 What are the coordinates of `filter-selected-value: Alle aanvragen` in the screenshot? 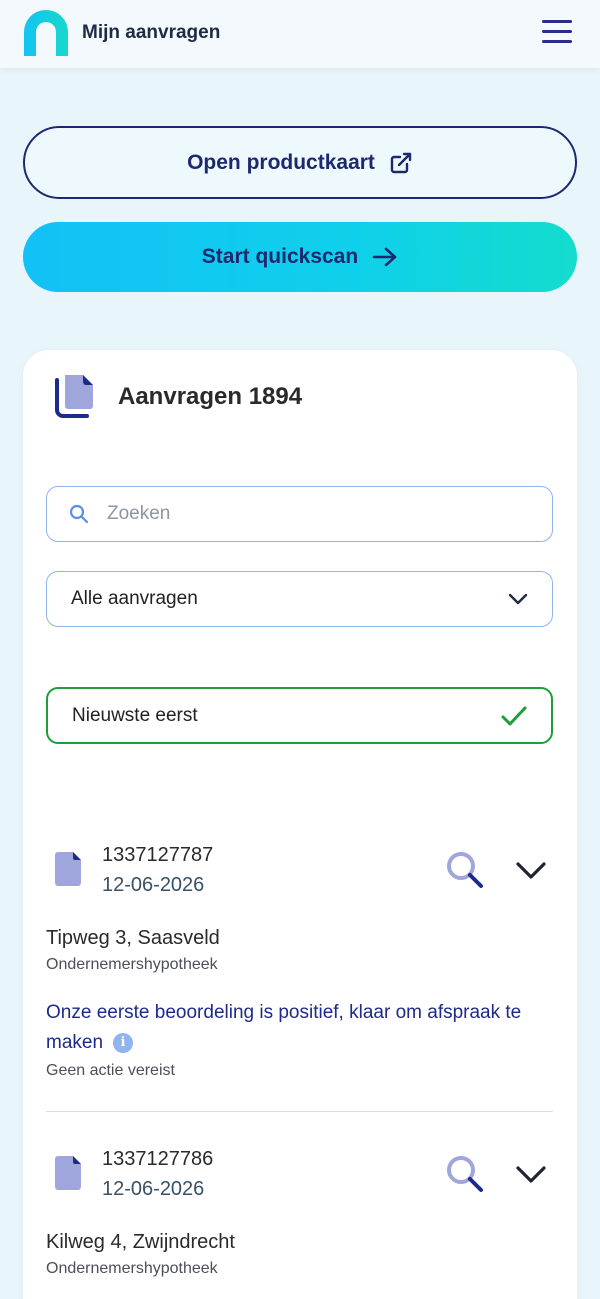 It's located at (134, 598).